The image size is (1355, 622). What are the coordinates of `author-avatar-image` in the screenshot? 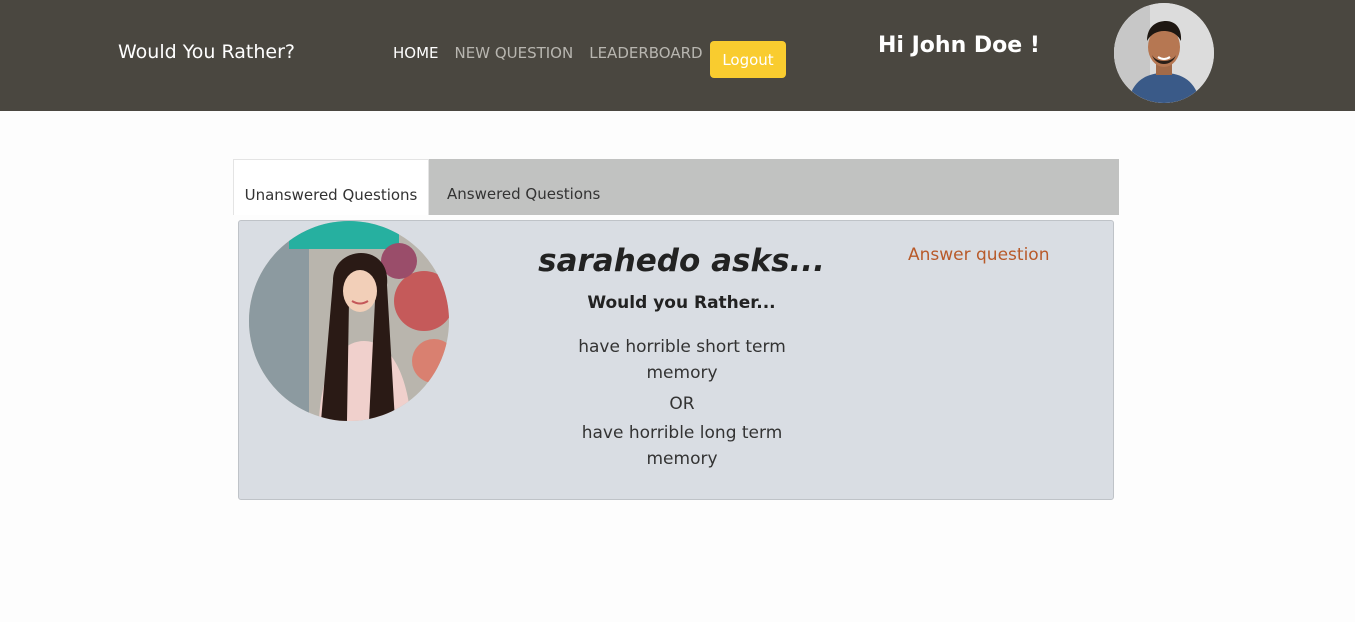 It's located at (349, 321).